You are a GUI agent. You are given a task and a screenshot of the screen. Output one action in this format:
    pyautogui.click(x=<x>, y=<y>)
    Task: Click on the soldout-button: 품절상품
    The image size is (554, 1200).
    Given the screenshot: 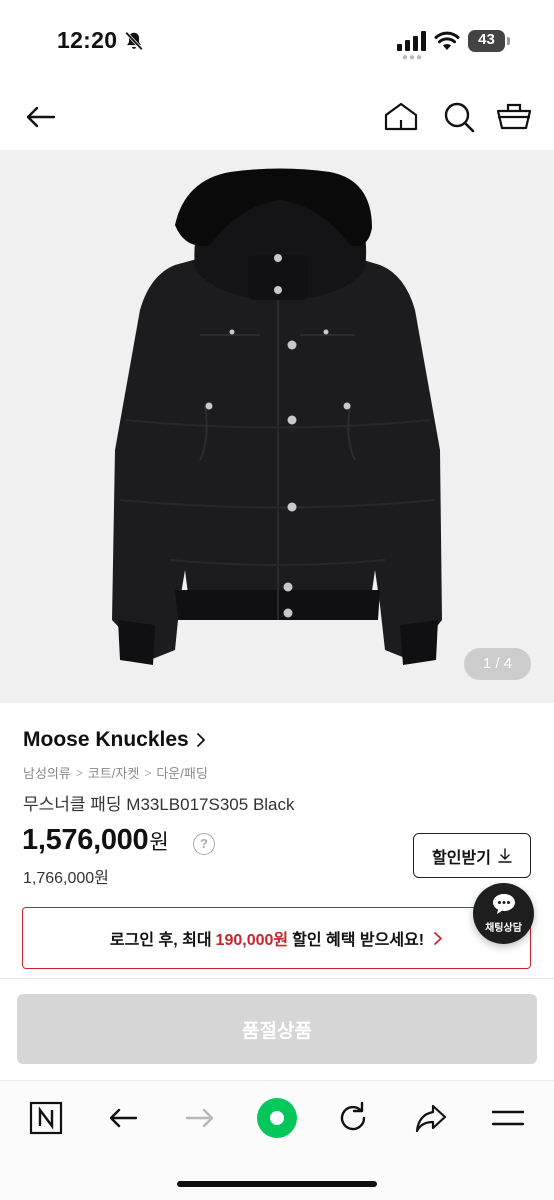 What is the action you would take?
    pyautogui.click(x=277, y=1029)
    